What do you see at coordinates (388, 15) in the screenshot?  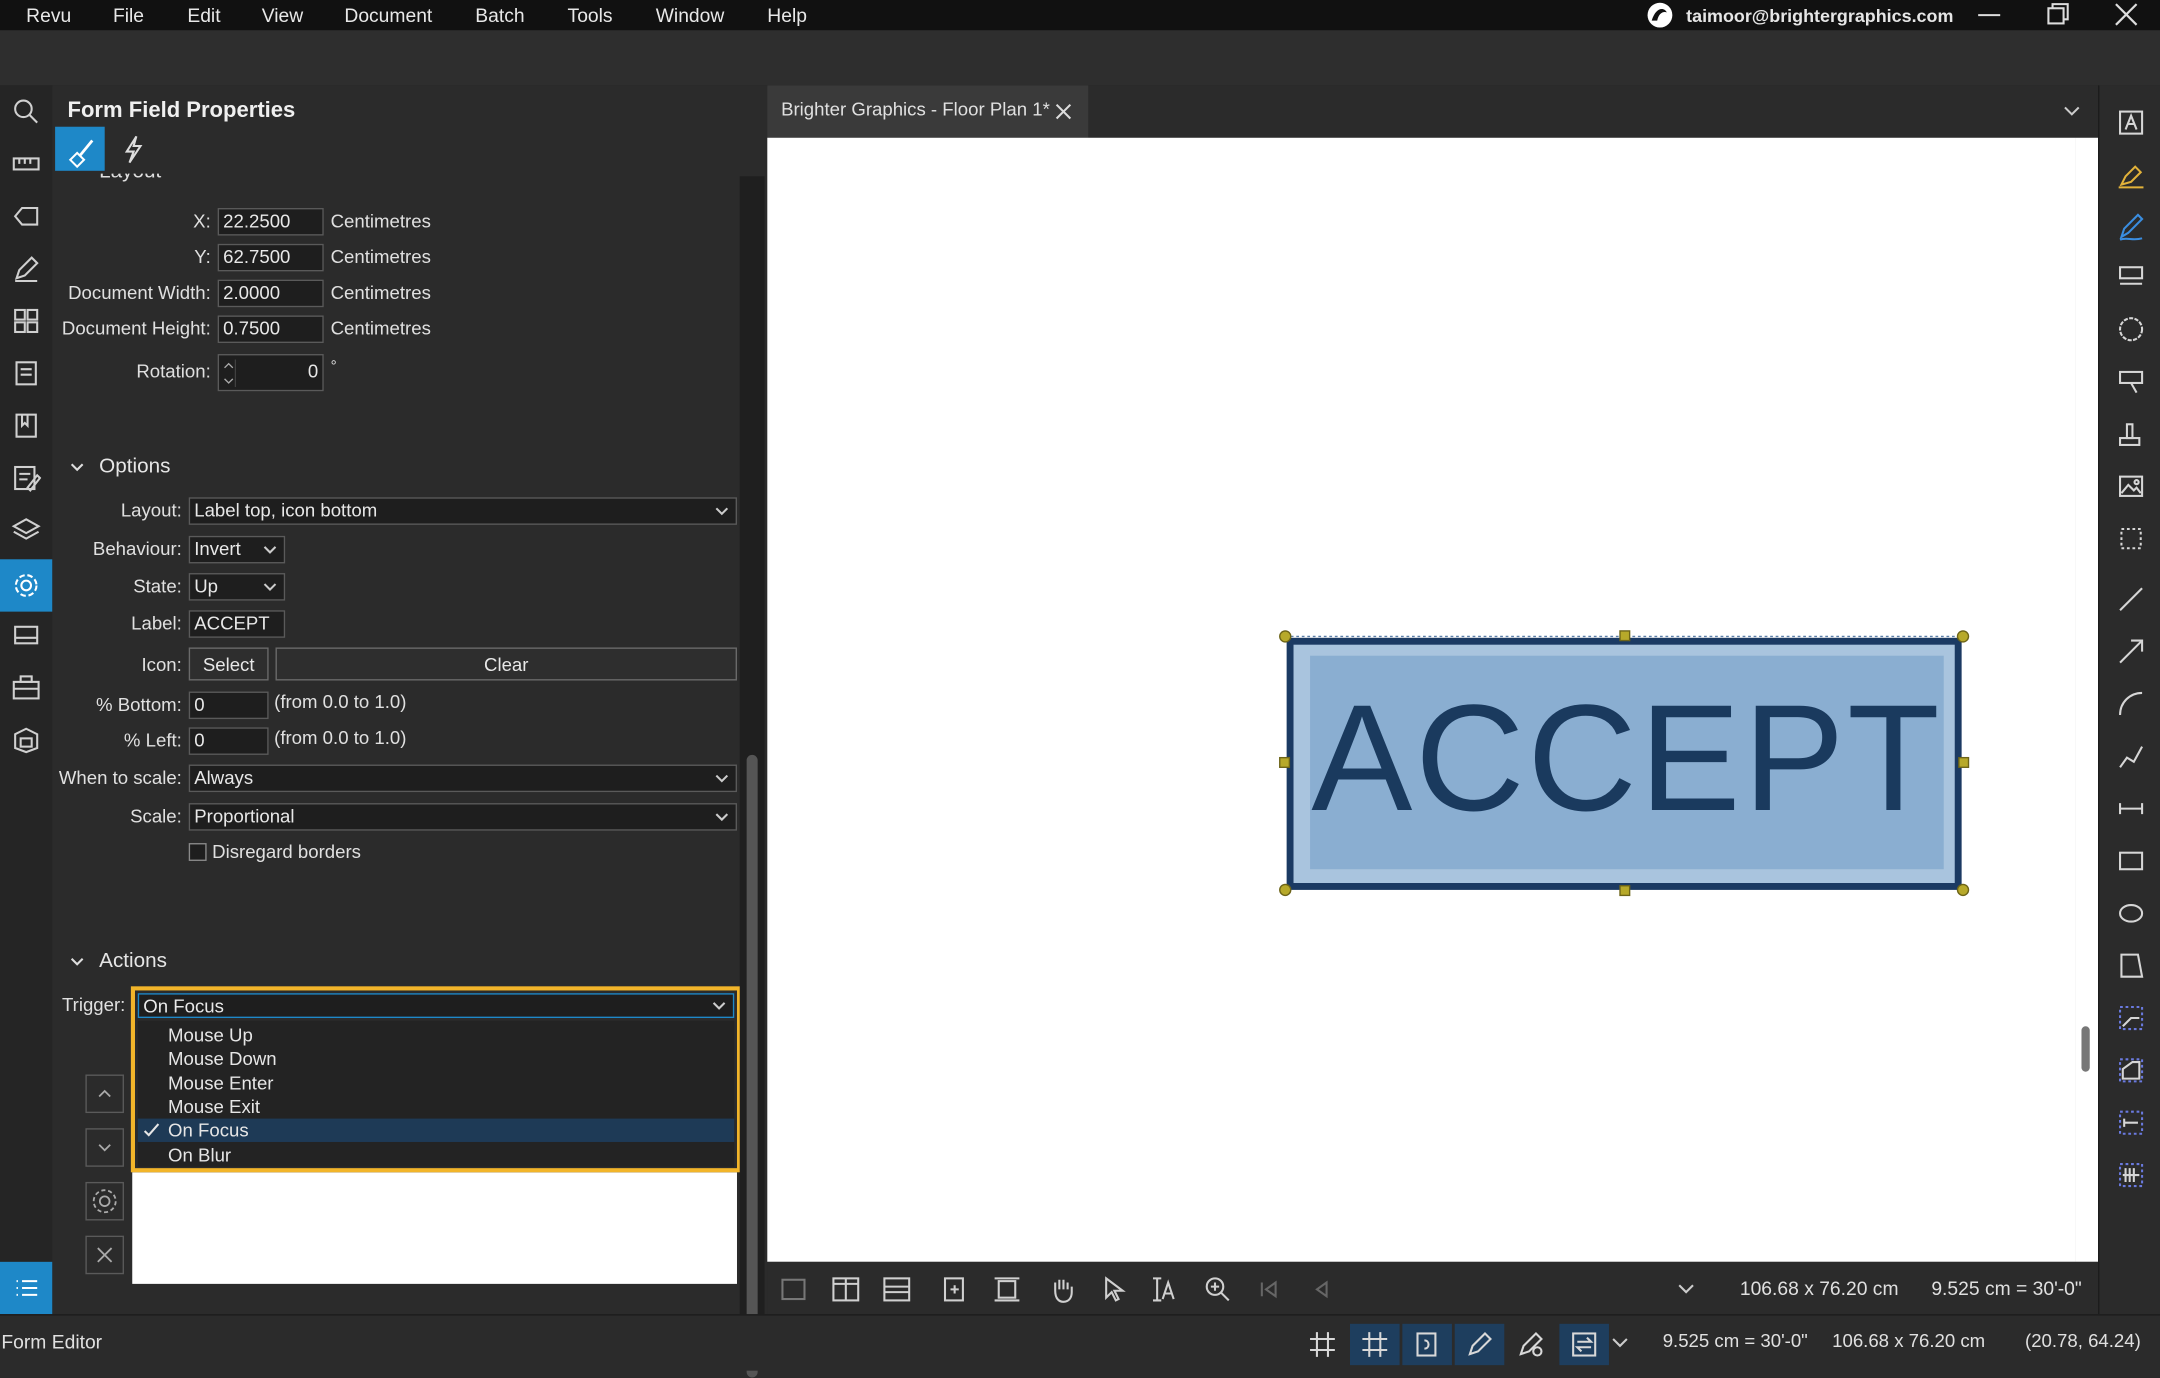 I see `menu-document: Document` at bounding box center [388, 15].